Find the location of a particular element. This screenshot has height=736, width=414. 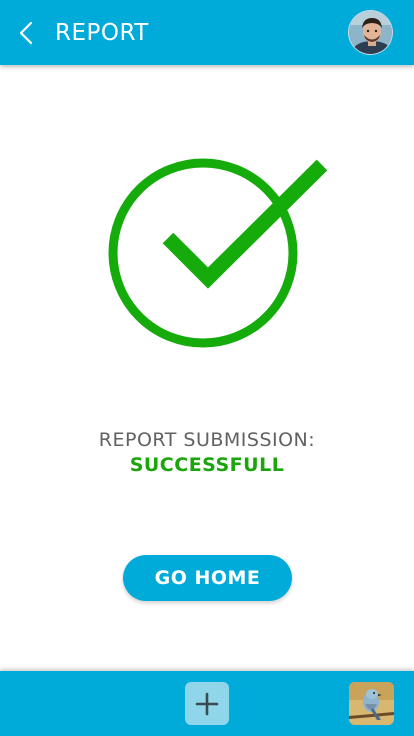

bird-photo-image is located at coordinates (371, 703).